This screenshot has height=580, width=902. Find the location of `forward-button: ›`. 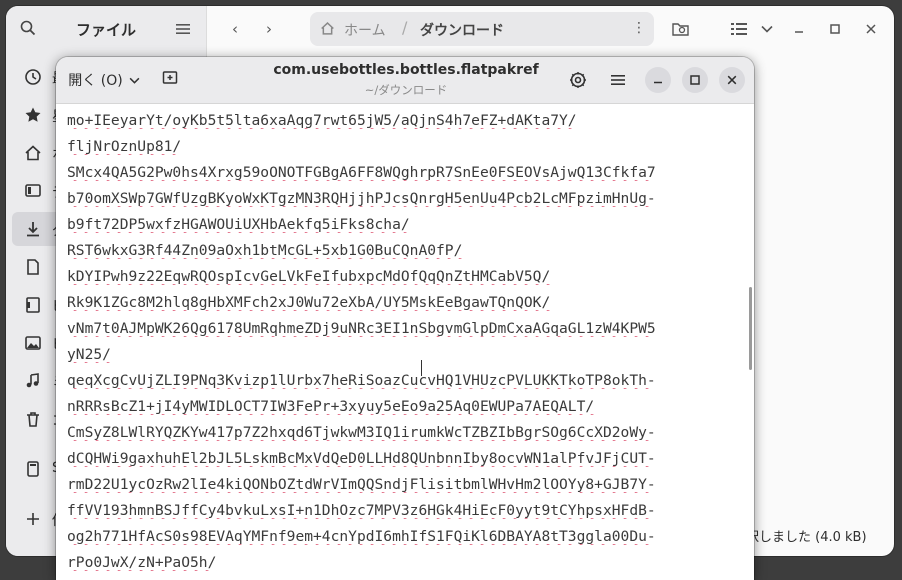

forward-button: › is located at coordinates (269, 29).